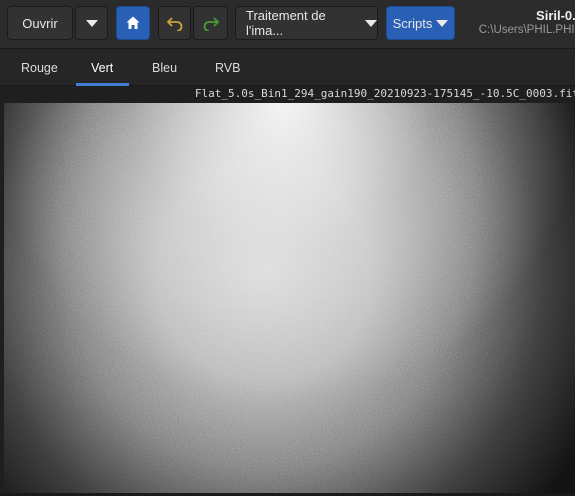 Image resolution: width=575 pixels, height=496 pixels. I want to click on scripts-menu-button: Scripts, so click(420, 23).